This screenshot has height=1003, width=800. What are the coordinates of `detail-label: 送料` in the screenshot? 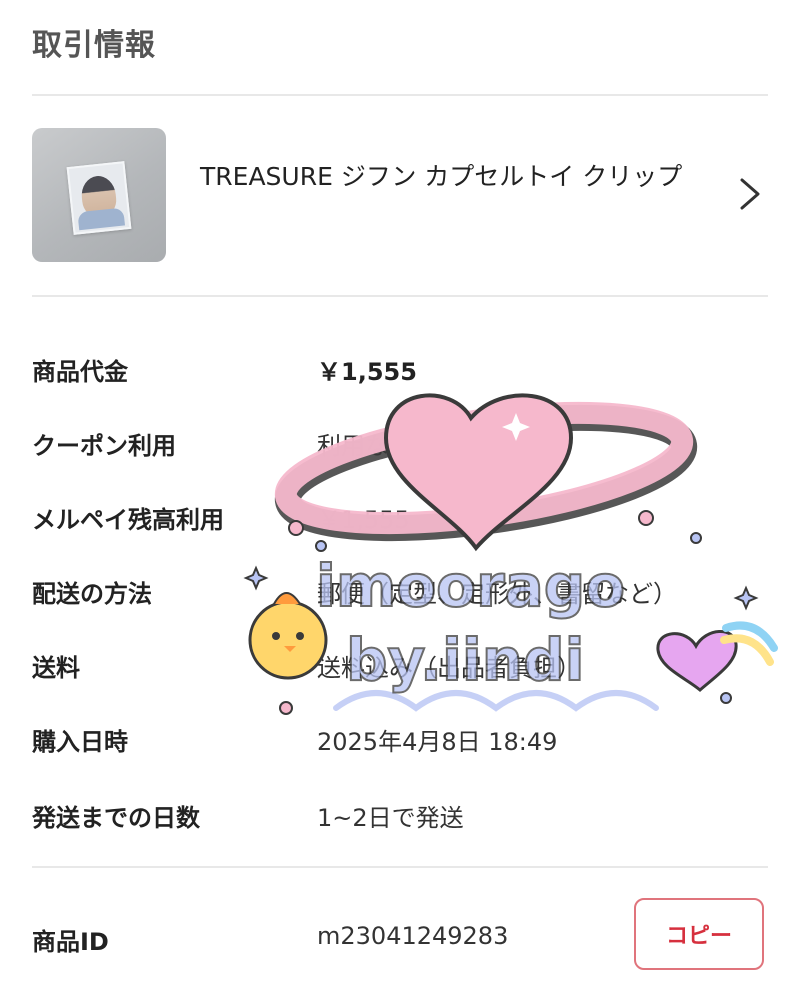 It's located at (56, 668).